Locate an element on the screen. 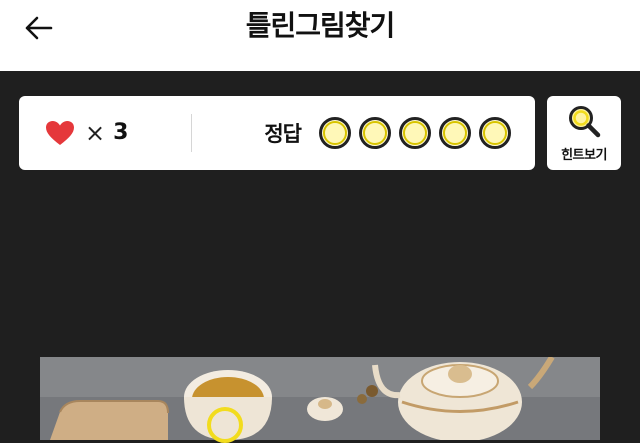 Image resolution: width=640 pixels, height=443 pixels. page-title: 틀린그림찾기 is located at coordinates (320, 25).